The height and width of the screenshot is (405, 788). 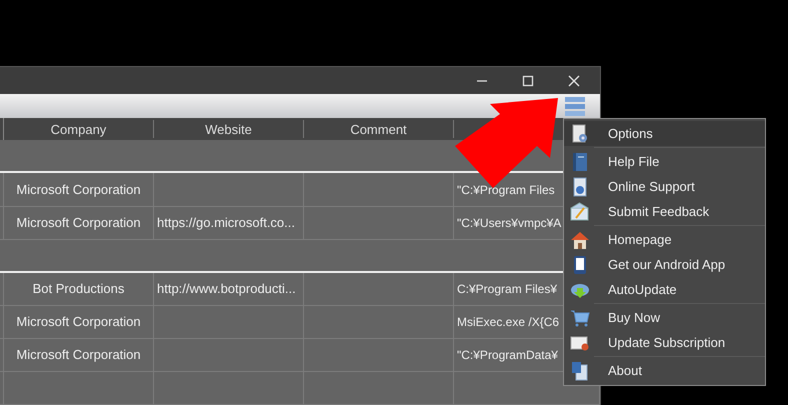 What do you see at coordinates (580, 240) in the screenshot?
I see `house-icon` at bounding box center [580, 240].